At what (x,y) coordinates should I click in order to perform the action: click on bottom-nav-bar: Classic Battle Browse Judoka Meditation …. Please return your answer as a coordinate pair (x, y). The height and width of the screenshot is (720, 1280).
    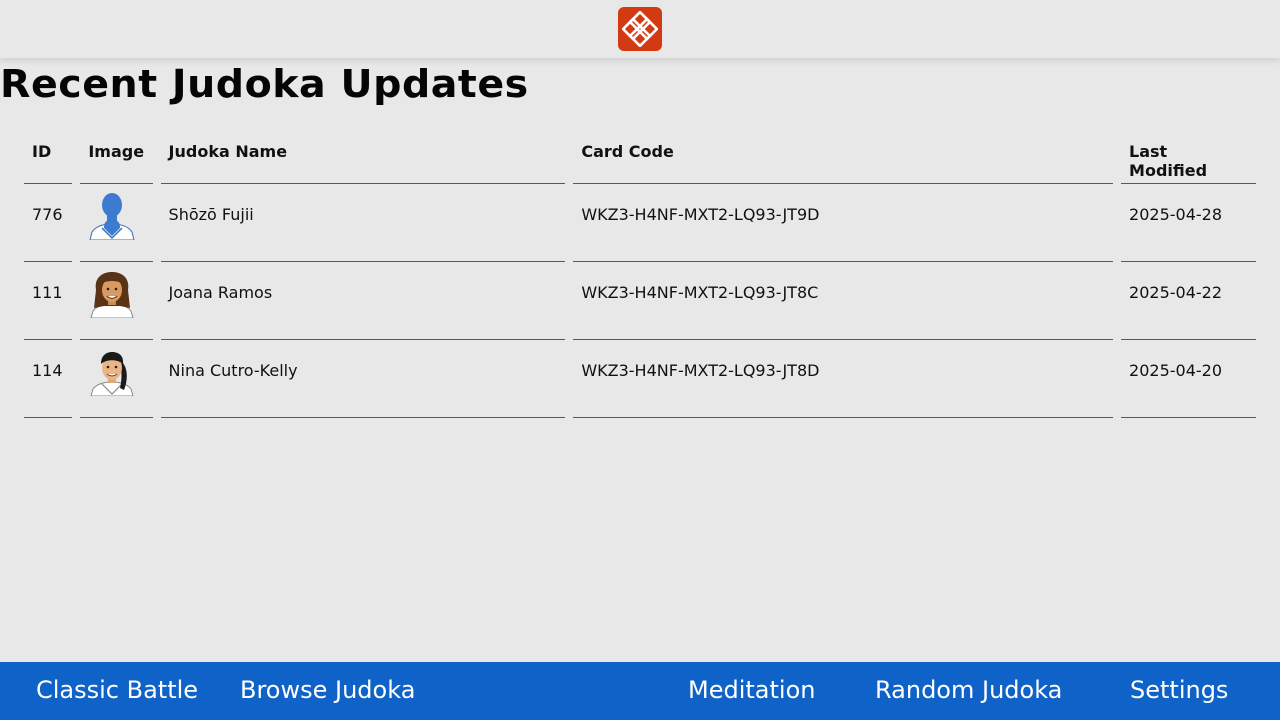
    Looking at the image, I should click on (640, 691).